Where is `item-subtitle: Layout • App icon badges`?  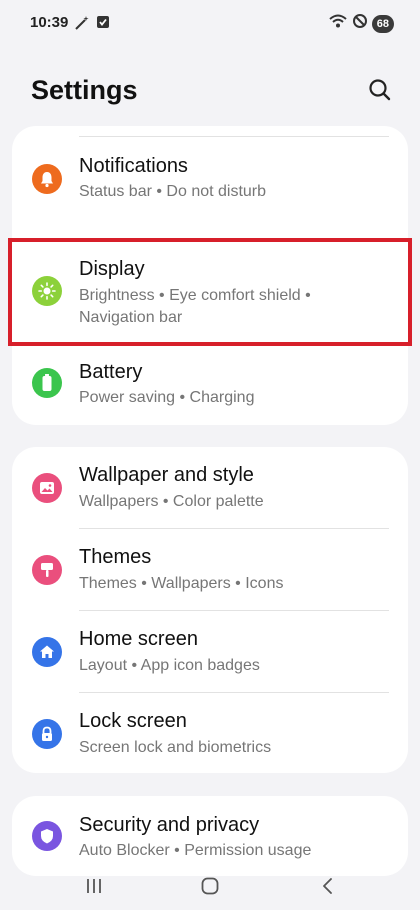 item-subtitle: Layout • App icon badges is located at coordinates (169, 665).